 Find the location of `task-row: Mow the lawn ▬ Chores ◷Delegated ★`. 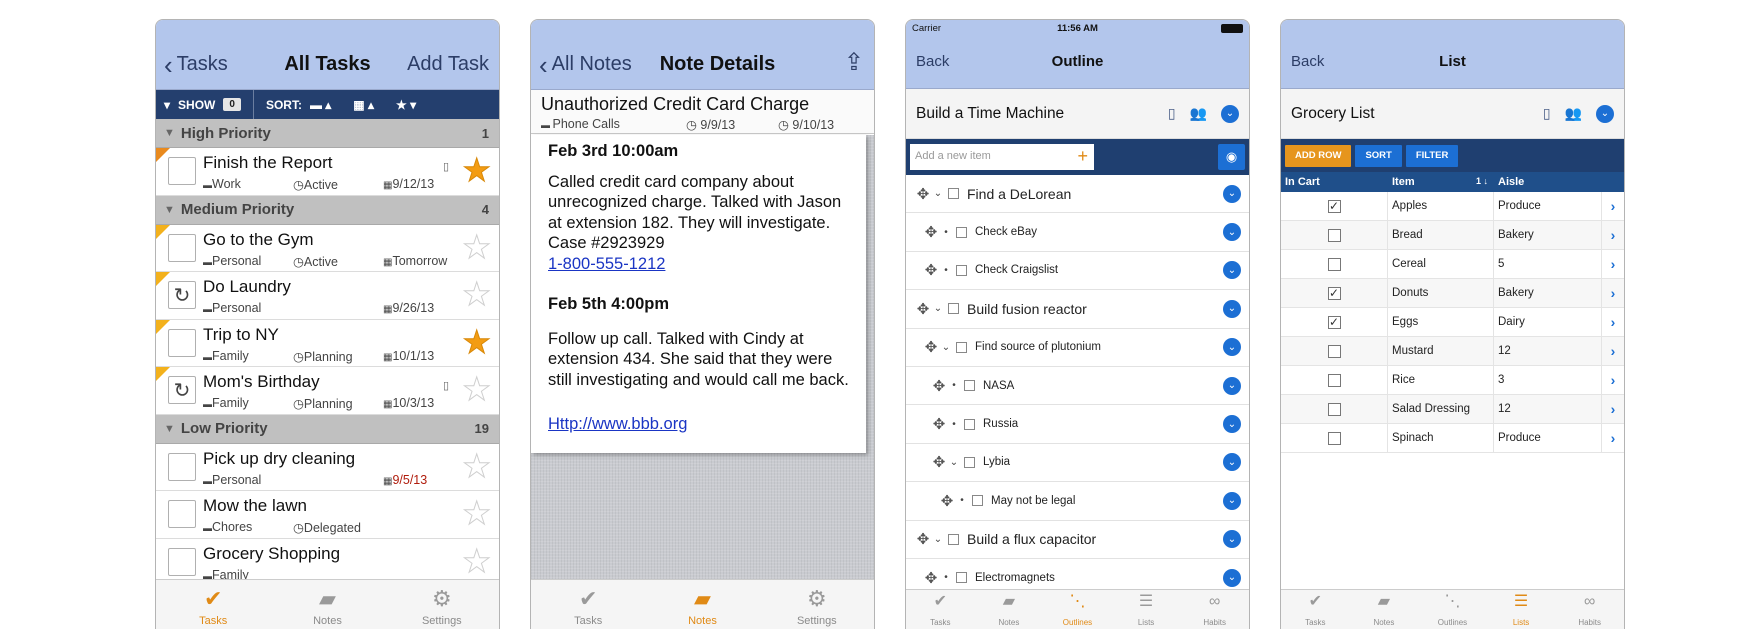

task-row: Mow the lawn ▬ Chores ◷Delegated ★ is located at coordinates (327, 515).